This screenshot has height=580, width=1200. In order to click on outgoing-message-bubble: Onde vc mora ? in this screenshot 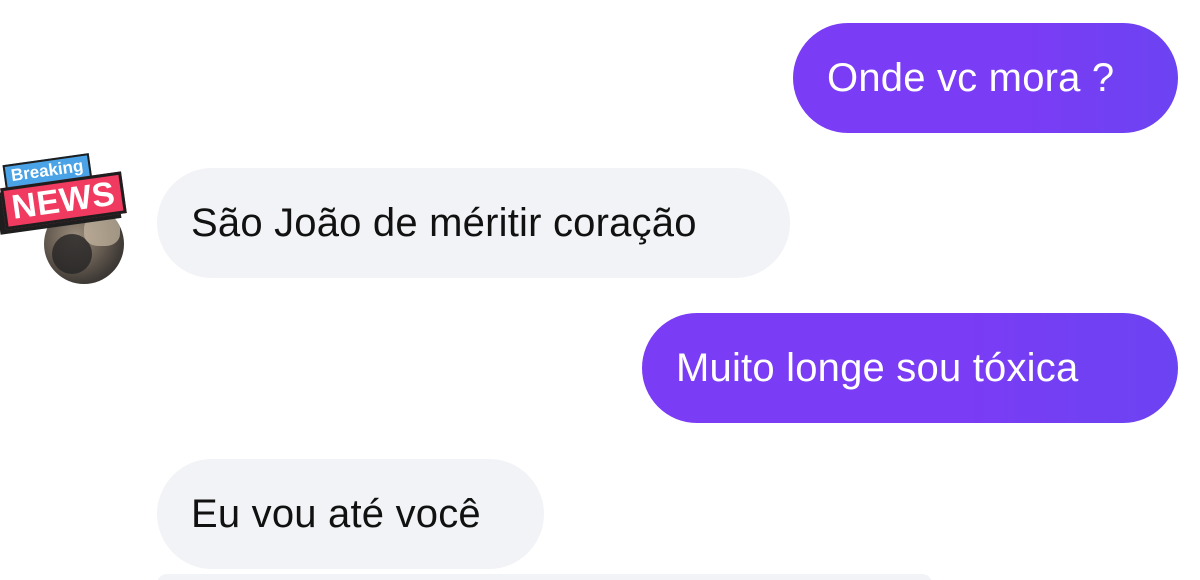, I will do `click(985, 78)`.